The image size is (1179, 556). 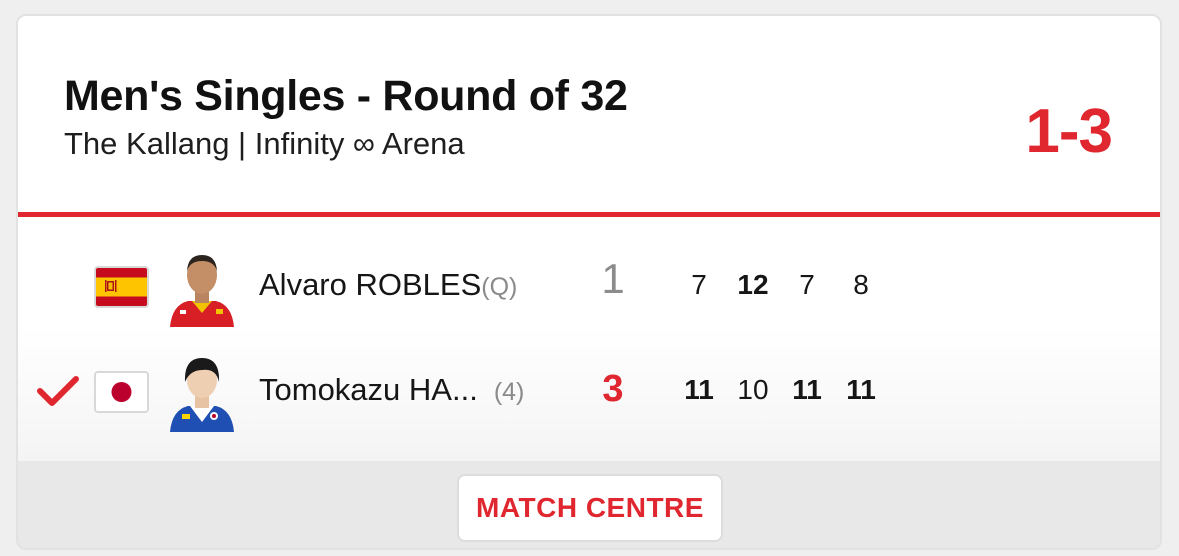 I want to click on player-name-text: Alvaro ROBLES, so click(x=370, y=284).